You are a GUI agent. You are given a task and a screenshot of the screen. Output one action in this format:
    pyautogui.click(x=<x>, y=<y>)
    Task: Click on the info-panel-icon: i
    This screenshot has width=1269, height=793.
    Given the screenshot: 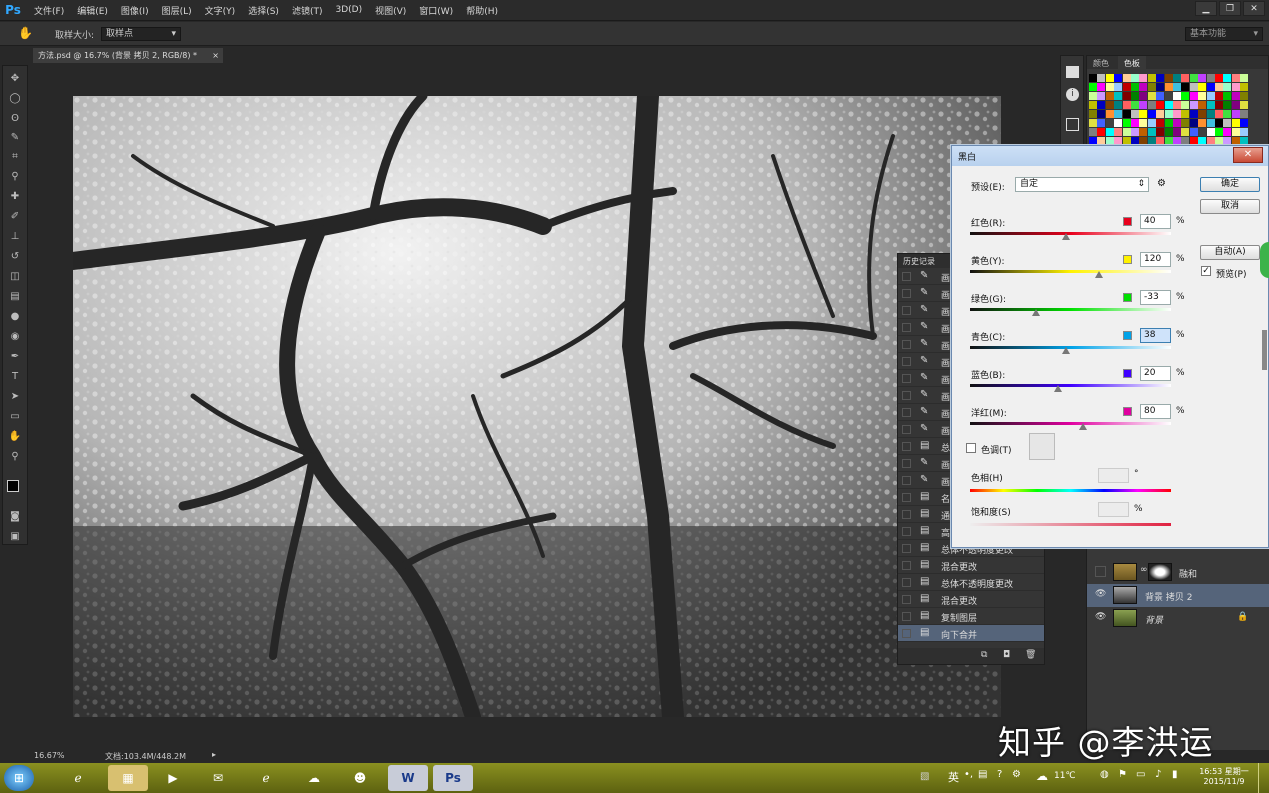 What is the action you would take?
    pyautogui.click(x=1072, y=94)
    